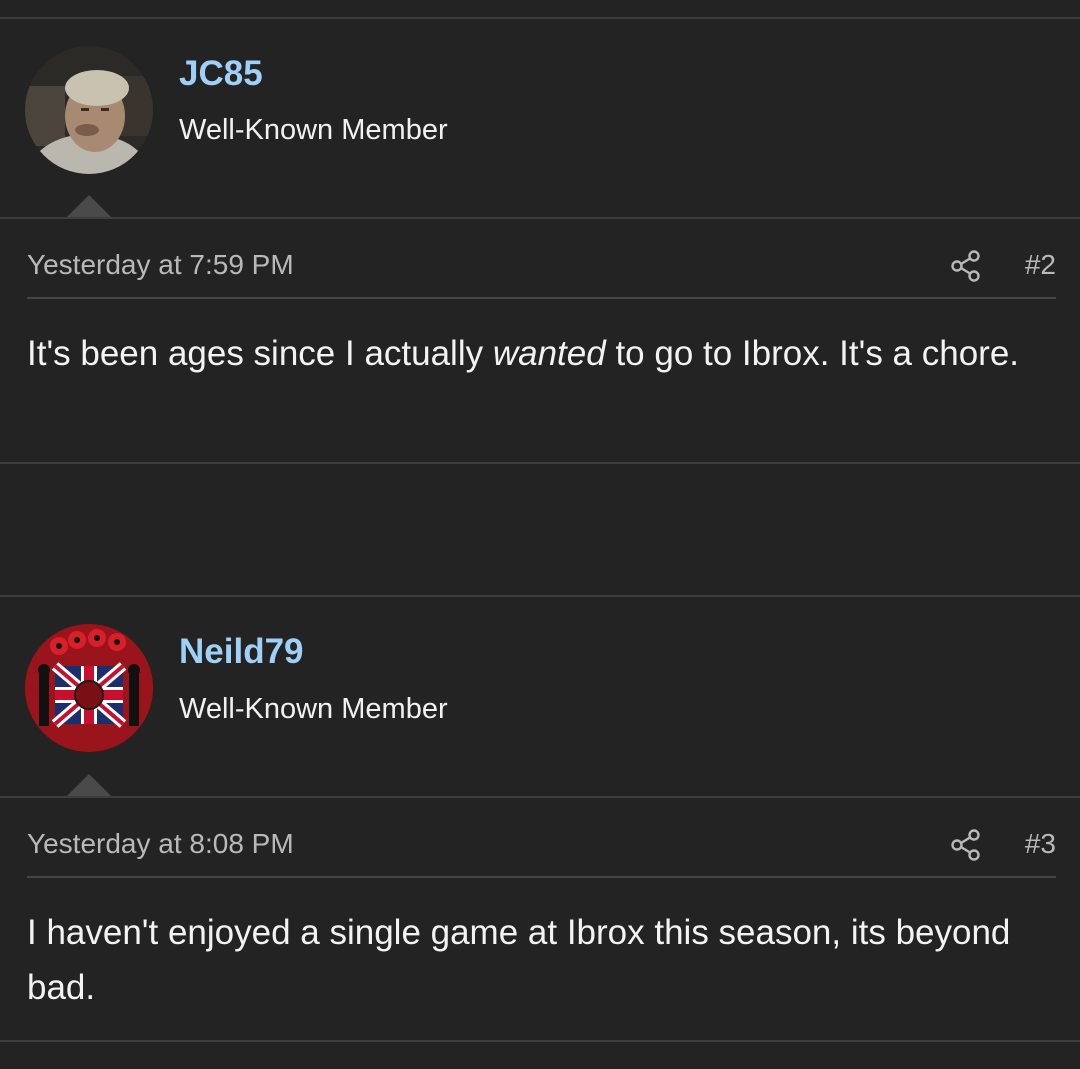 Image resolution: width=1080 pixels, height=1069 pixels. Describe the element at coordinates (221, 74) in the screenshot. I see `username: JC85` at that location.